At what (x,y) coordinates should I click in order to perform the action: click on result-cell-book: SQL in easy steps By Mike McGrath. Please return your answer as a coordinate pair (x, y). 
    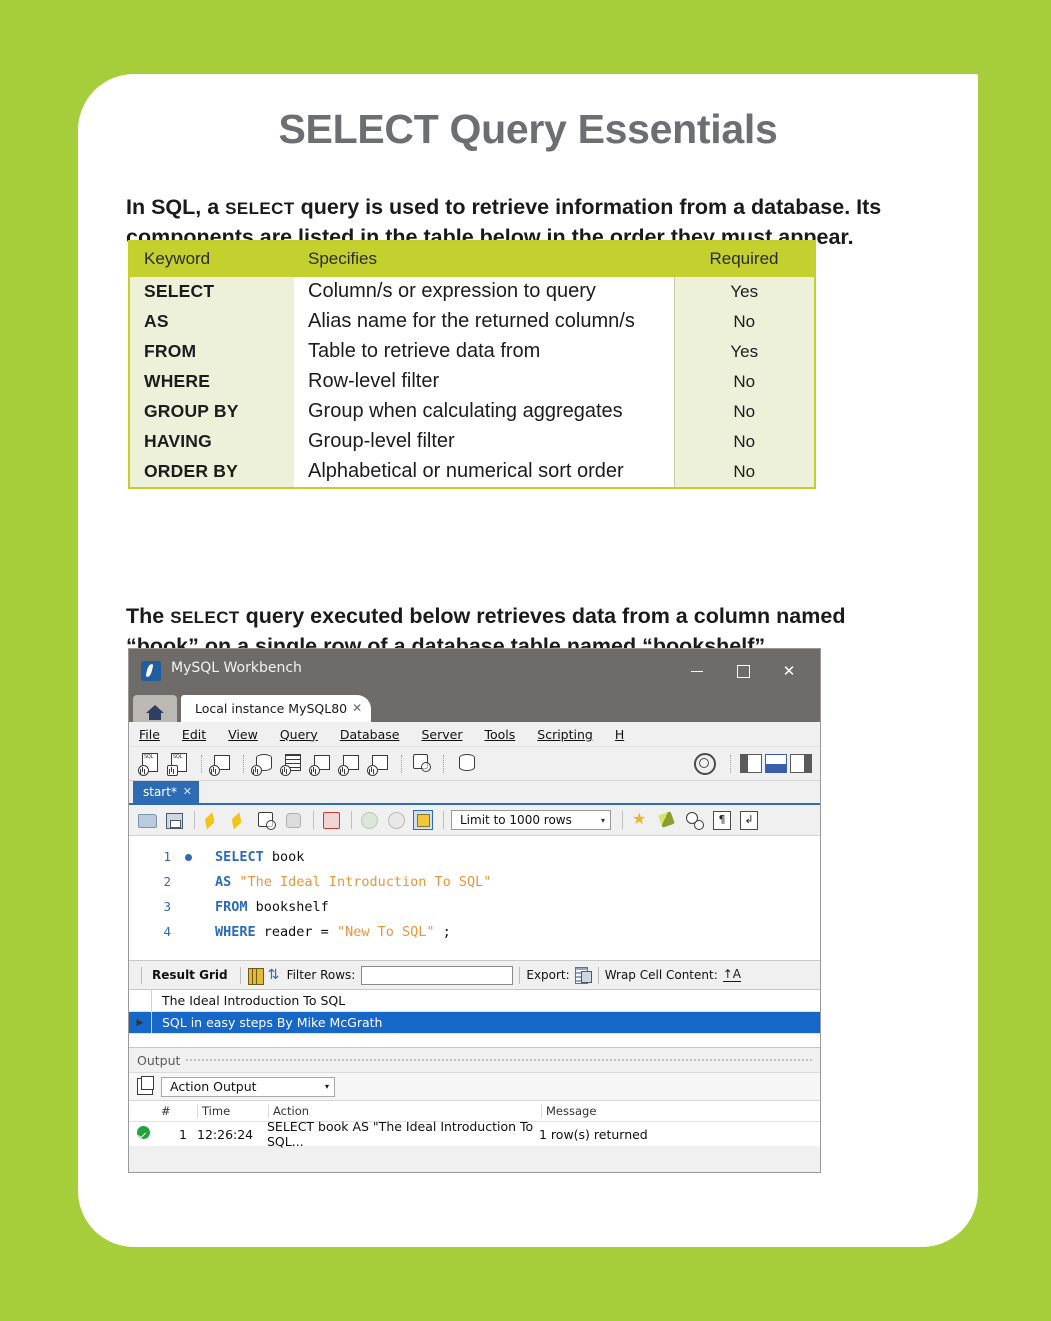
    Looking at the image, I should click on (267, 1022).